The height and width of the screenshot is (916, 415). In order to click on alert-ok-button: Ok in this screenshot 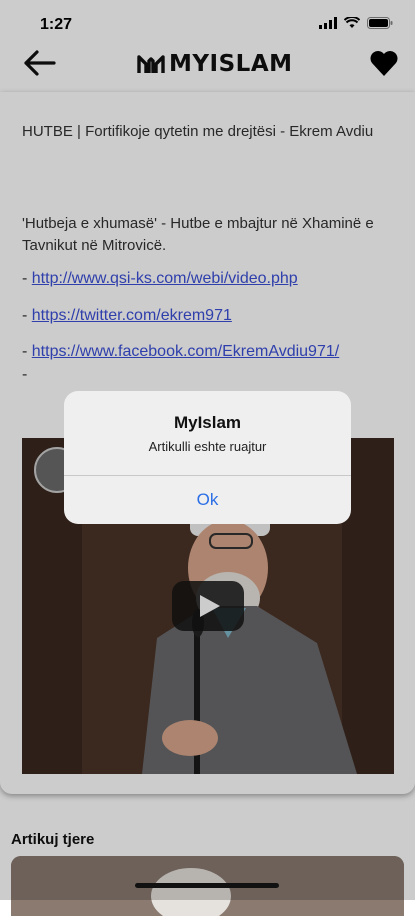, I will do `click(207, 500)`.